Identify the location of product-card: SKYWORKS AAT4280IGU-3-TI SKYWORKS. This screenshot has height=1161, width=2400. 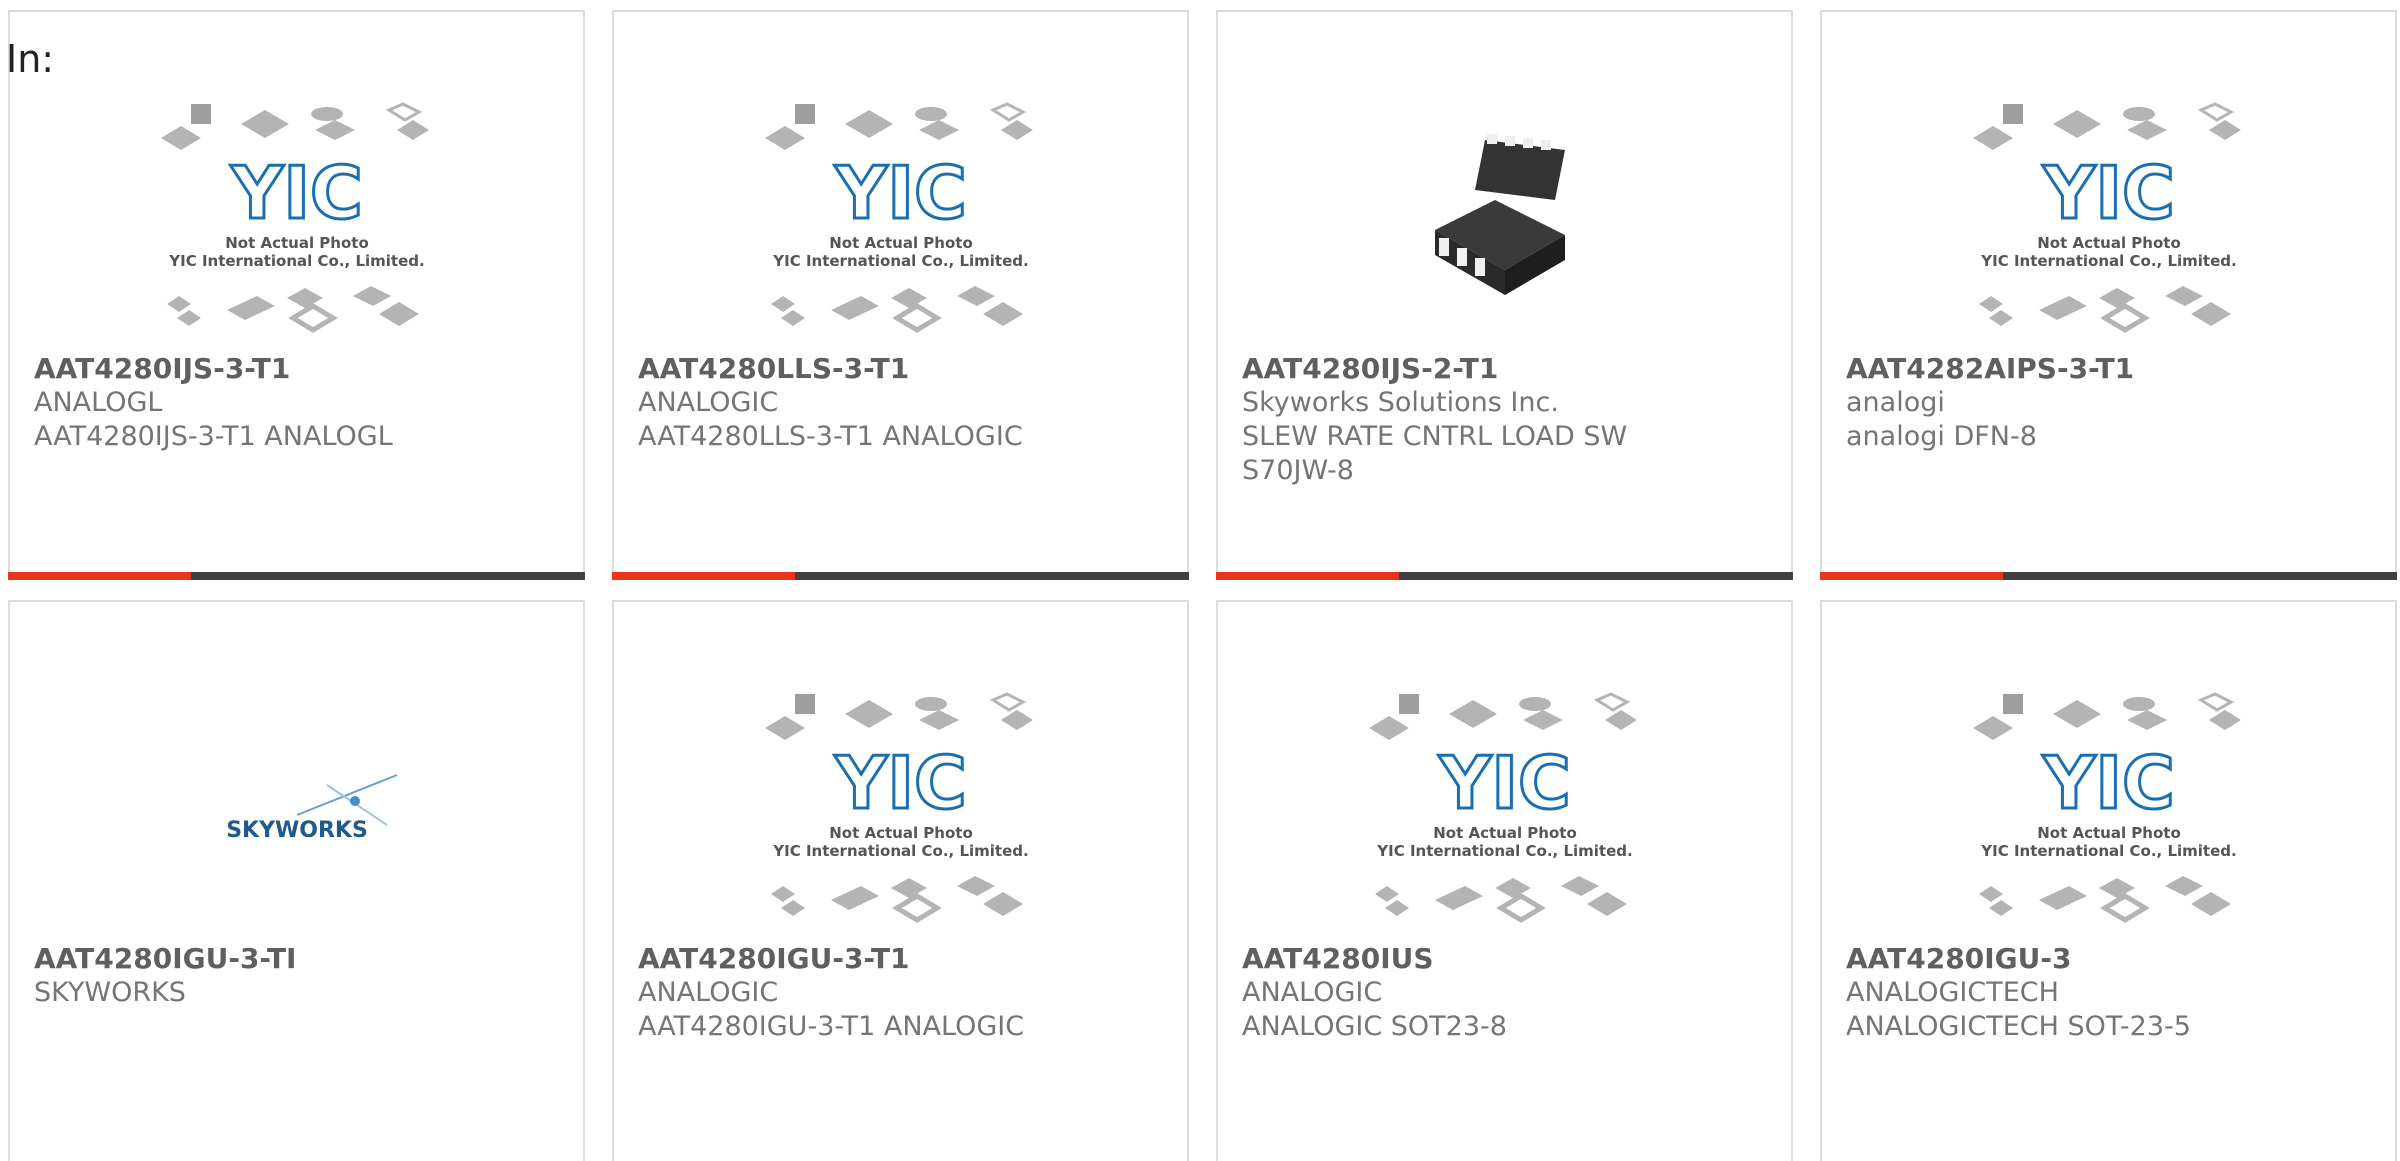
(296, 880).